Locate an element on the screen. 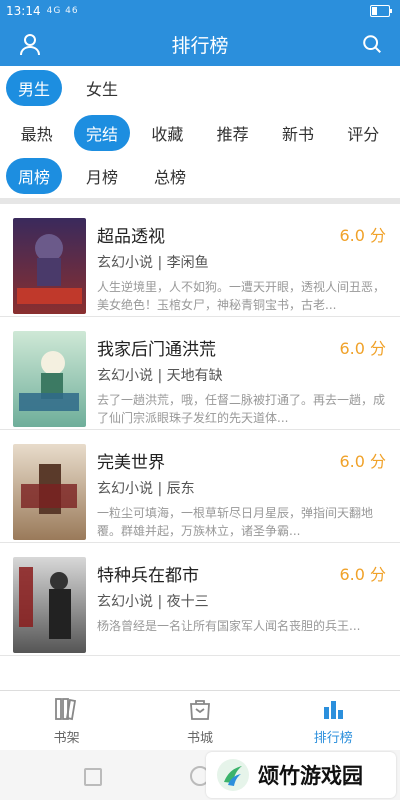  bamboo-logo-icon is located at coordinates (233, 775).